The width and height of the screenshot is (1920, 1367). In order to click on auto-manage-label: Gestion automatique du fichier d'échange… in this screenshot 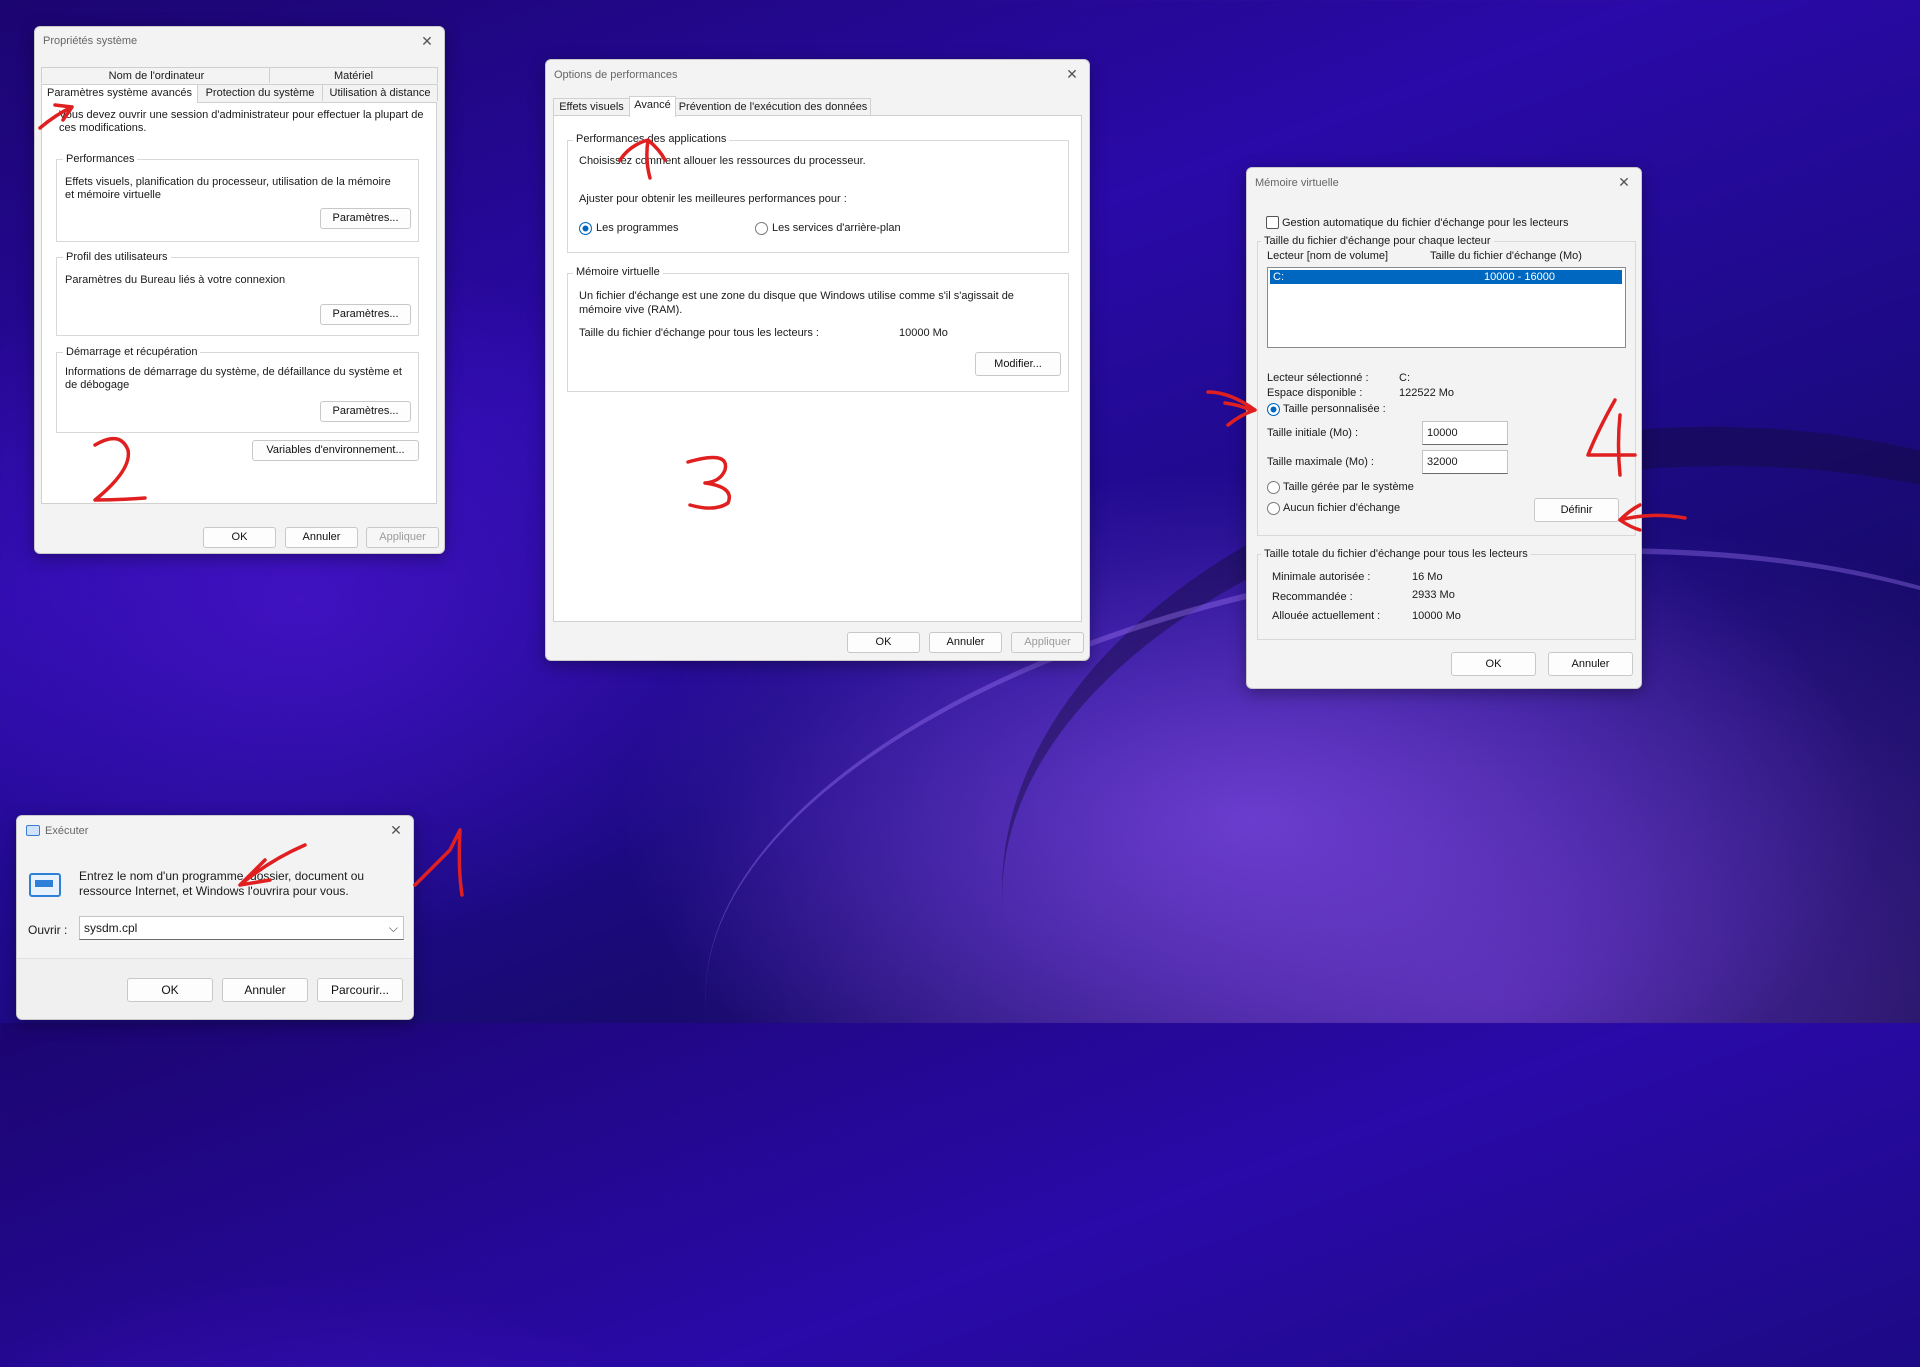, I will do `click(1425, 223)`.